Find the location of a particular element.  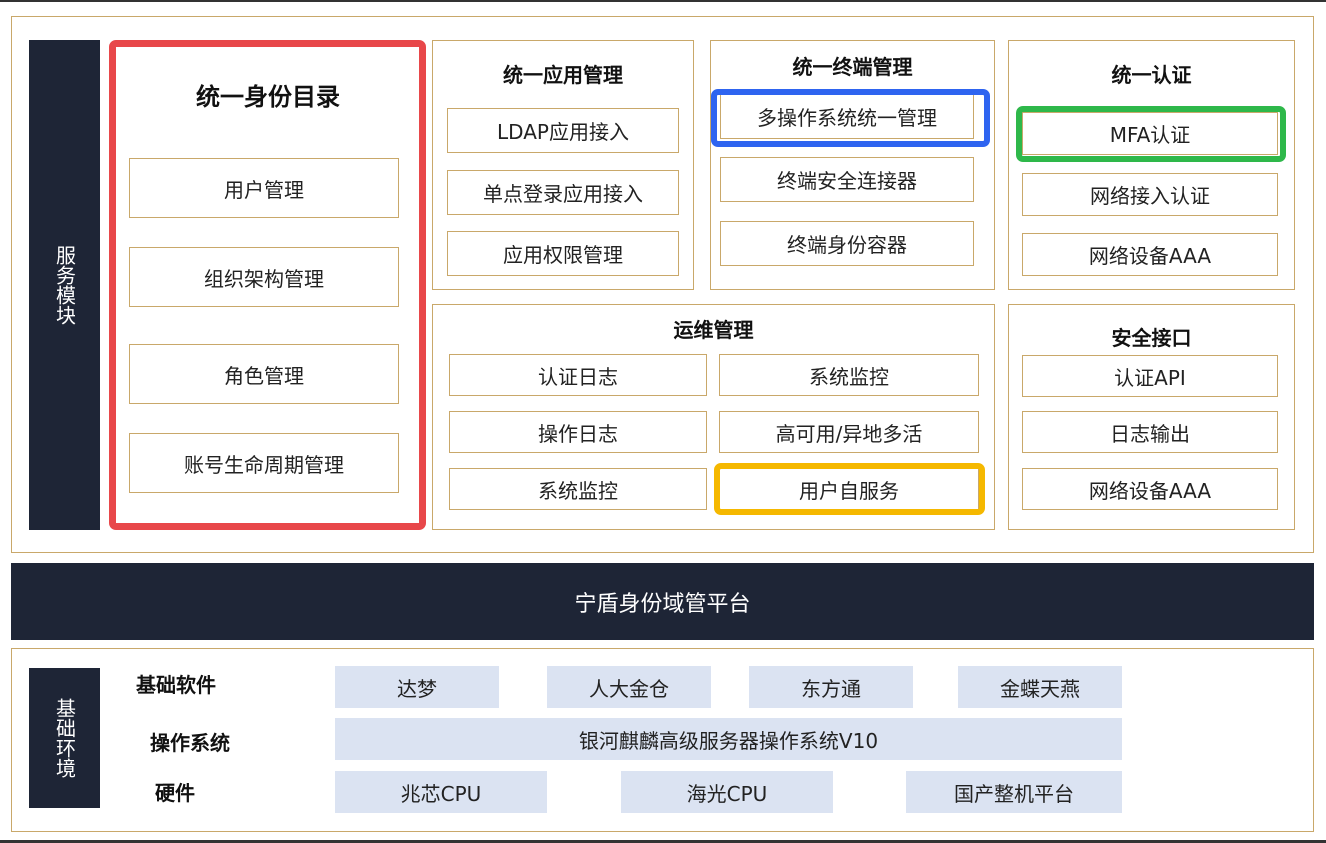

terminal-item-multi-os: 多操作系统统一管理 is located at coordinates (847, 116).